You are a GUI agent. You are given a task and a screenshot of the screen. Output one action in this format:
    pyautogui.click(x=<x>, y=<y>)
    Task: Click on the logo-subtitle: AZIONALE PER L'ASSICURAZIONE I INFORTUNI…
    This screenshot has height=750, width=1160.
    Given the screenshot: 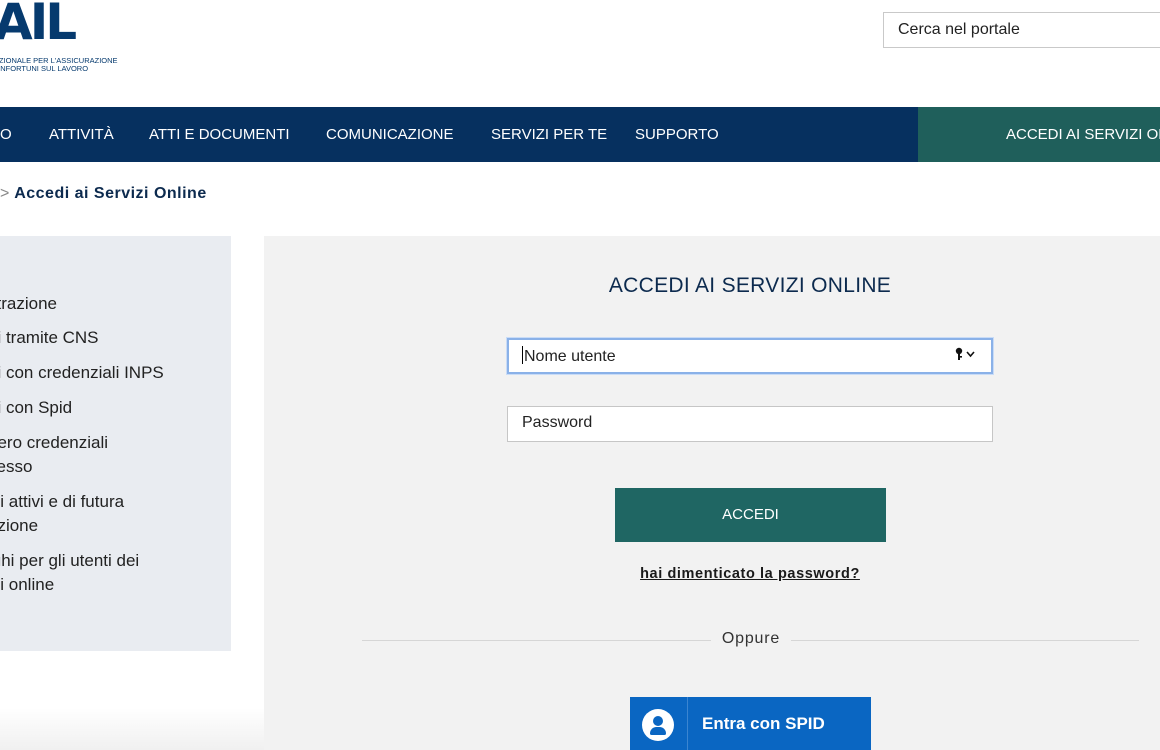 What is the action you would take?
    pyautogui.click(x=59, y=65)
    